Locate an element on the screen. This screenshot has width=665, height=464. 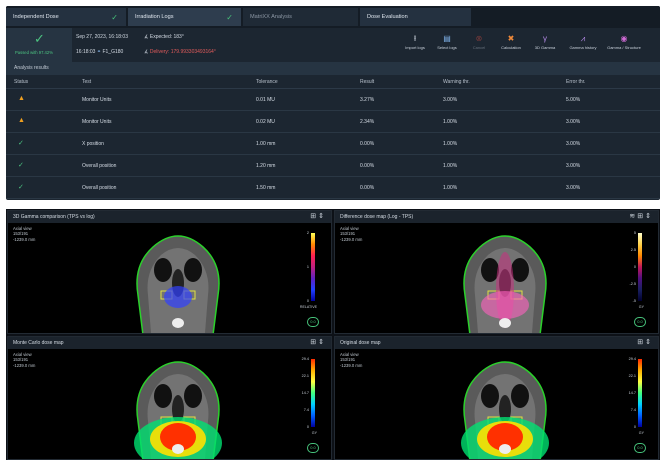
select-logs-button: ▤ Select logs is located at coordinates (447, 45).